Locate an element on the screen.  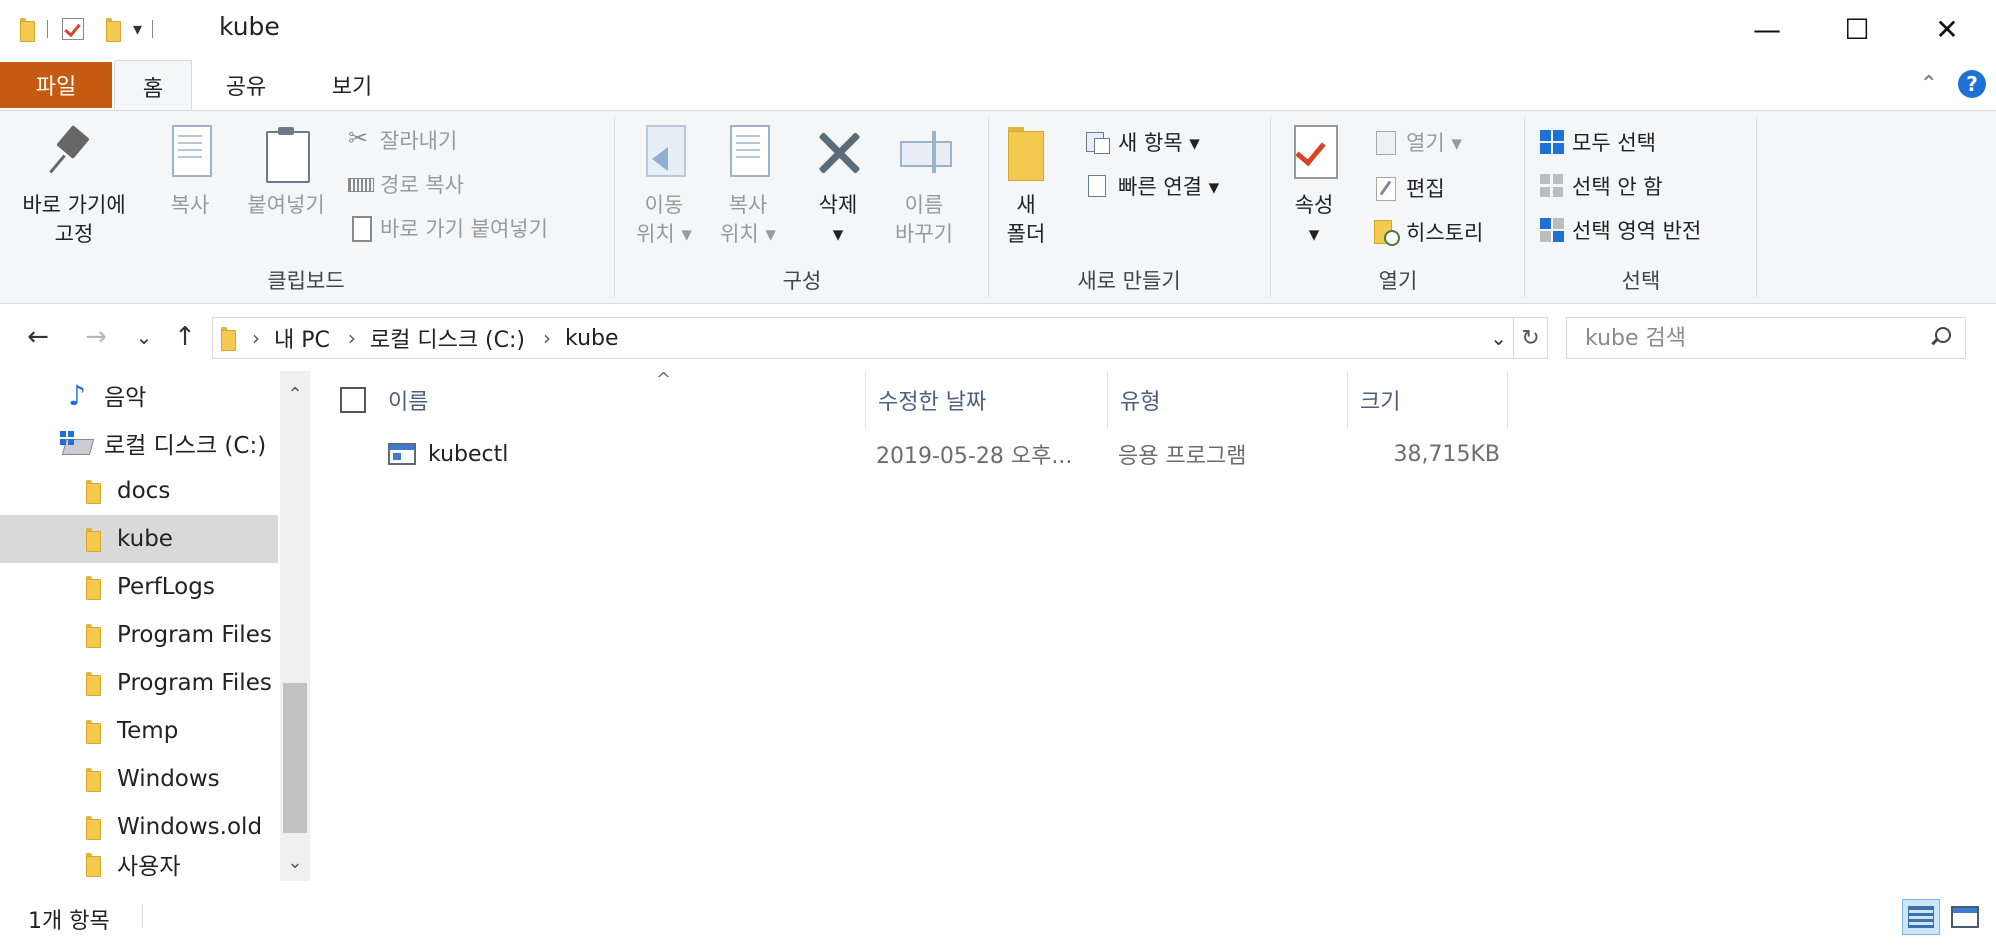
open-group: 속성 ▾ 열기 ▾ 편집 히스토리 열기 is located at coordinates (1398, 207).